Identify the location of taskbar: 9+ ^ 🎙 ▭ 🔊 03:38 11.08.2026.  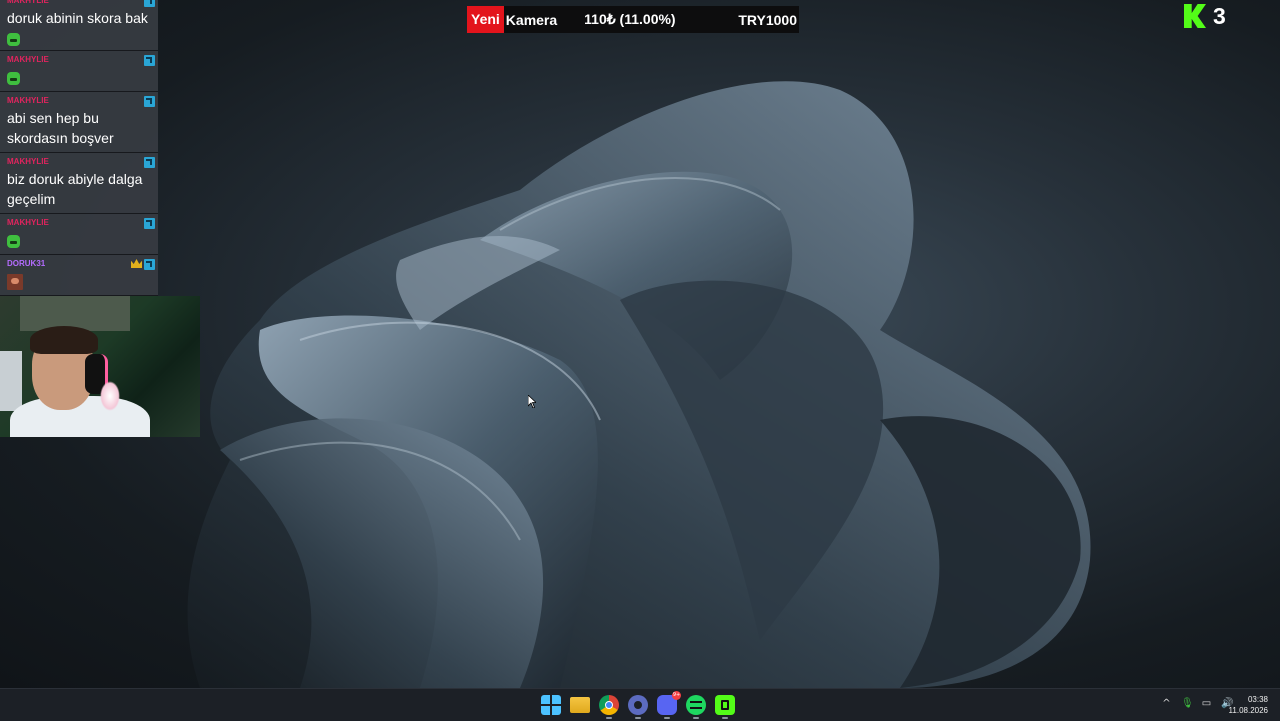
(640, 704).